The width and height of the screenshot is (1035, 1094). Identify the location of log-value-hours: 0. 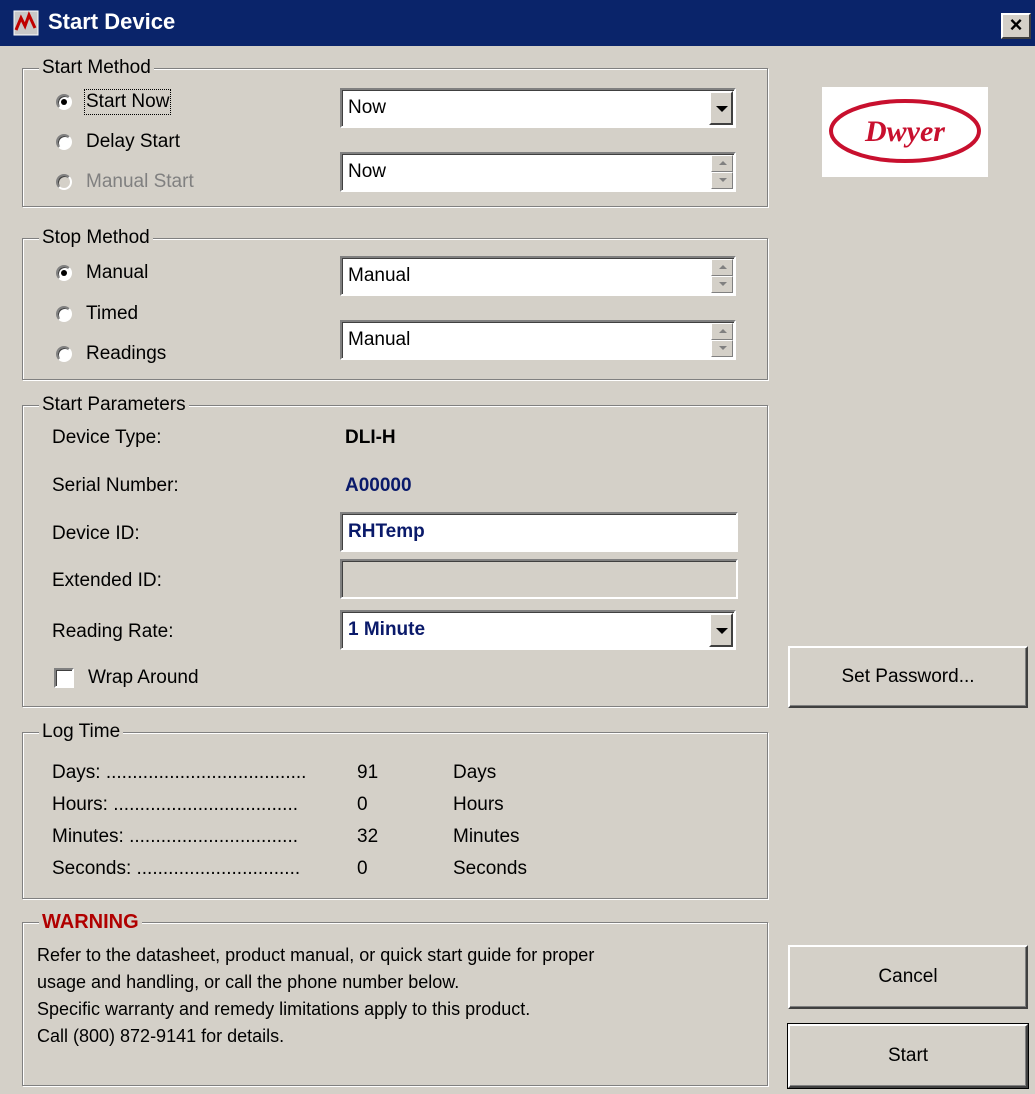
(362, 804).